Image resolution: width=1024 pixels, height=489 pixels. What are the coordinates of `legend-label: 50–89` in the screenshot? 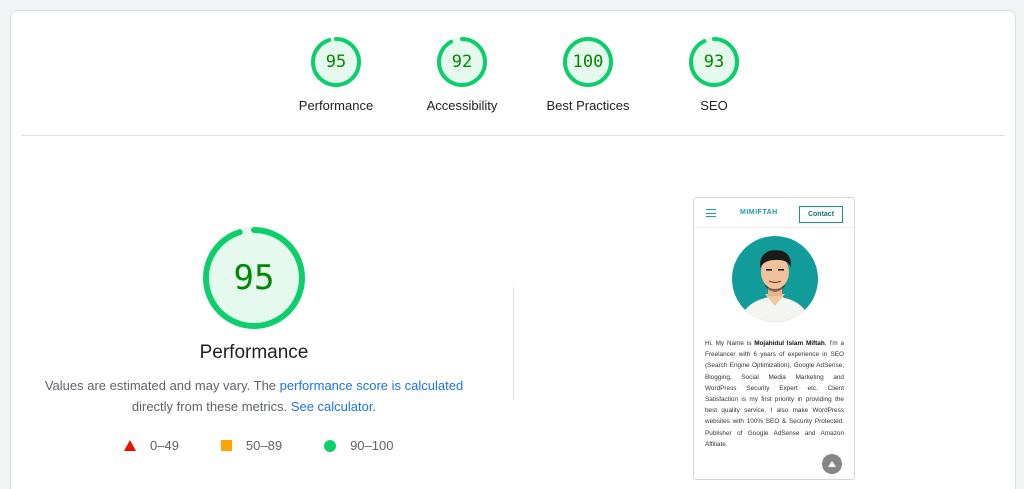 It's located at (264, 445).